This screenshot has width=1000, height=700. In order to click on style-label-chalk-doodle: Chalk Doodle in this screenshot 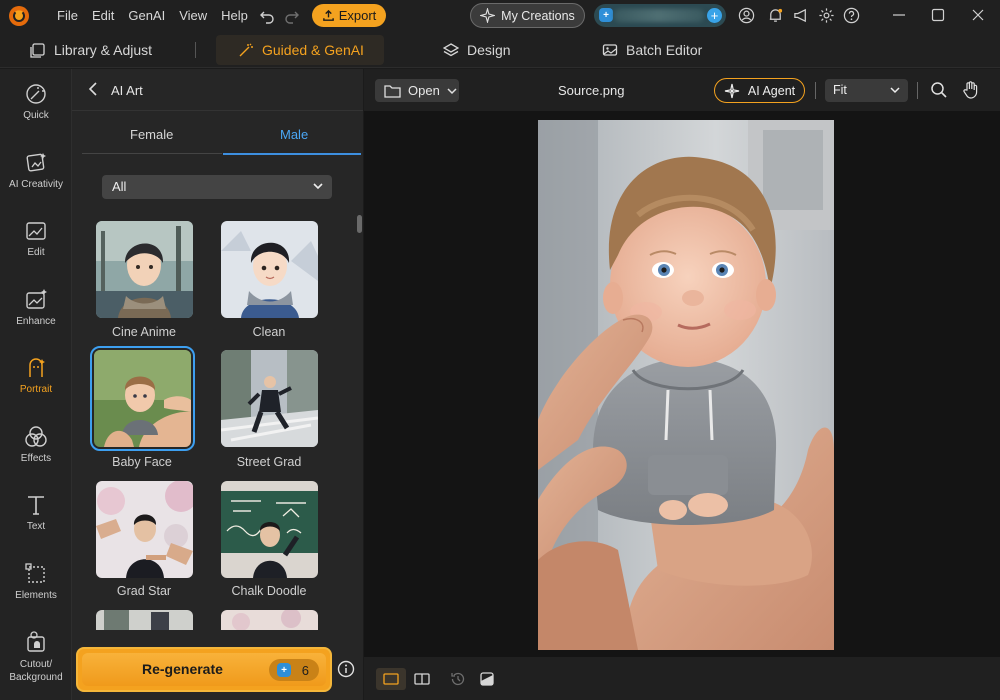, I will do `click(269, 591)`.